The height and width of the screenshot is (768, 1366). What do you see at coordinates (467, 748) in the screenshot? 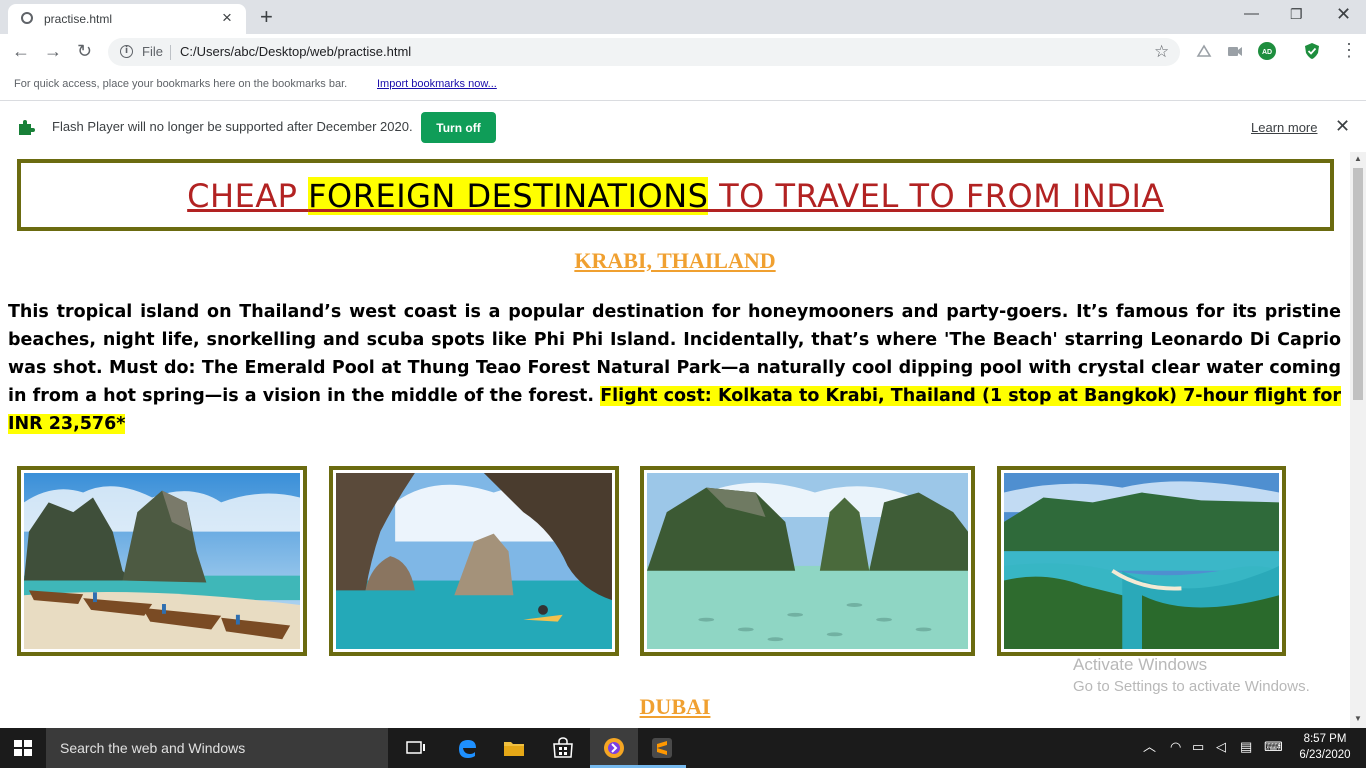
I see `edge-icon` at bounding box center [467, 748].